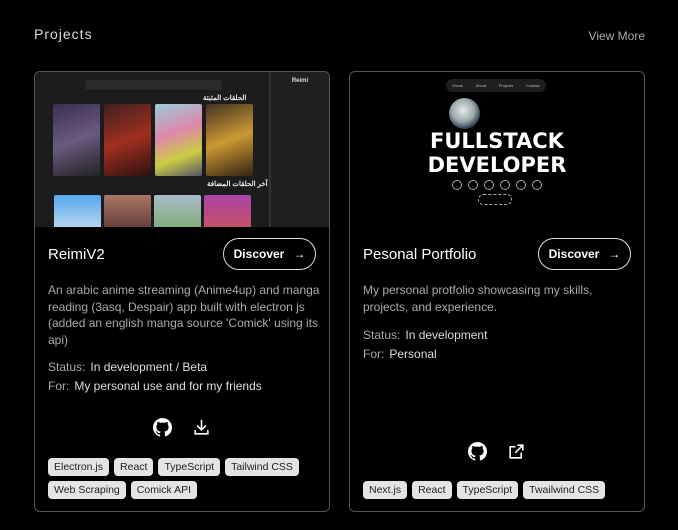 The width and height of the screenshot is (678, 530). What do you see at coordinates (385, 490) in the screenshot?
I see `tag: Next.js` at bounding box center [385, 490].